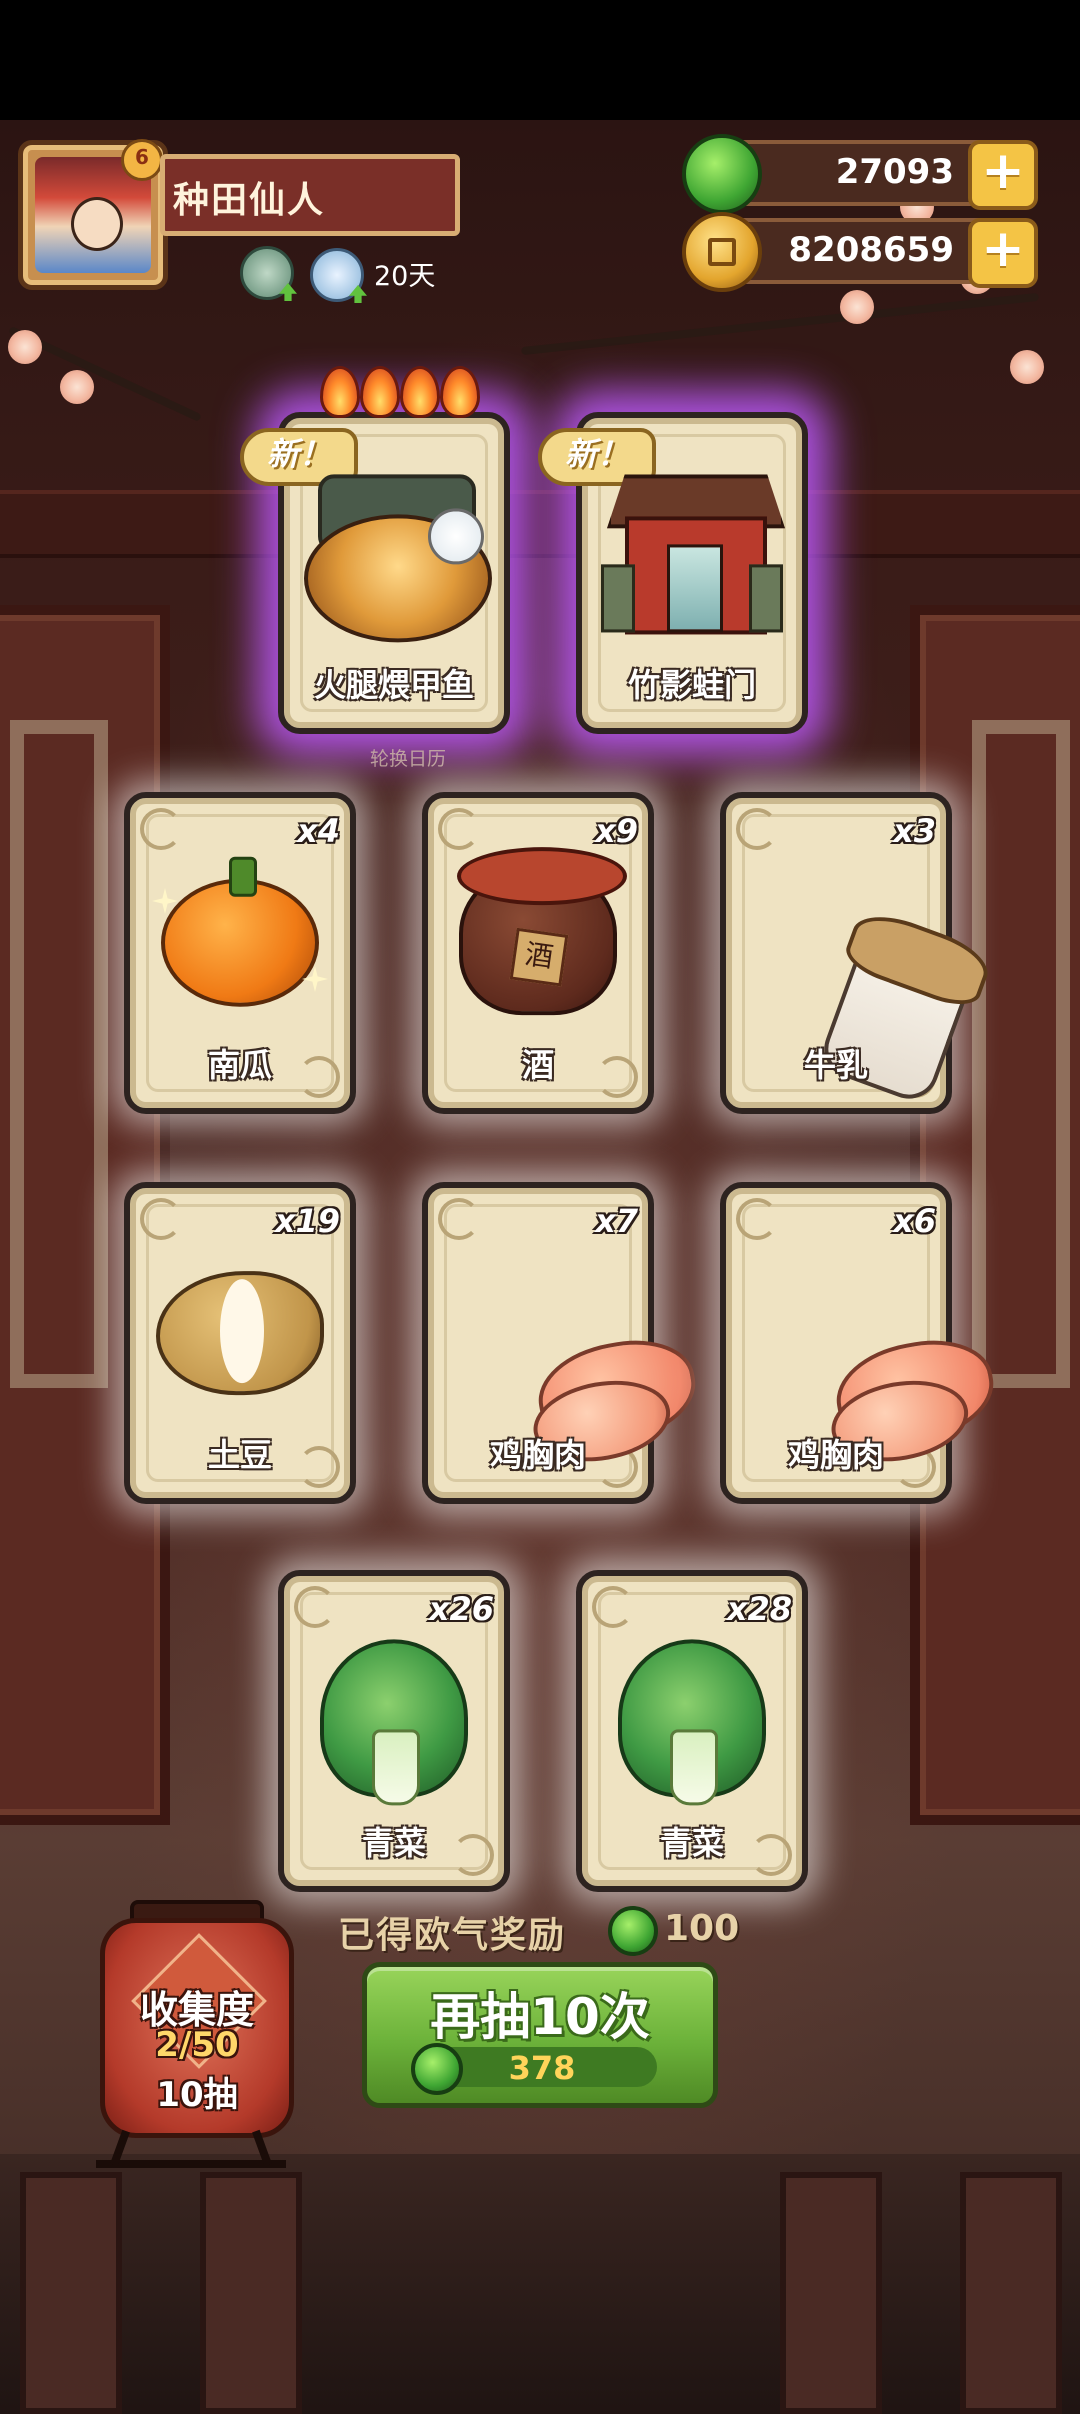 The height and width of the screenshot is (2414, 1080). Describe the element at coordinates (780, 324) in the screenshot. I see `tree-branch` at that location.